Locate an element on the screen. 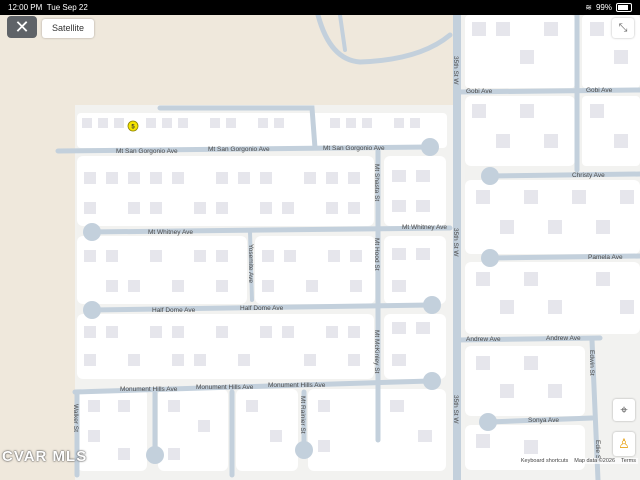  open-land-west is located at coordinates (37, 247).